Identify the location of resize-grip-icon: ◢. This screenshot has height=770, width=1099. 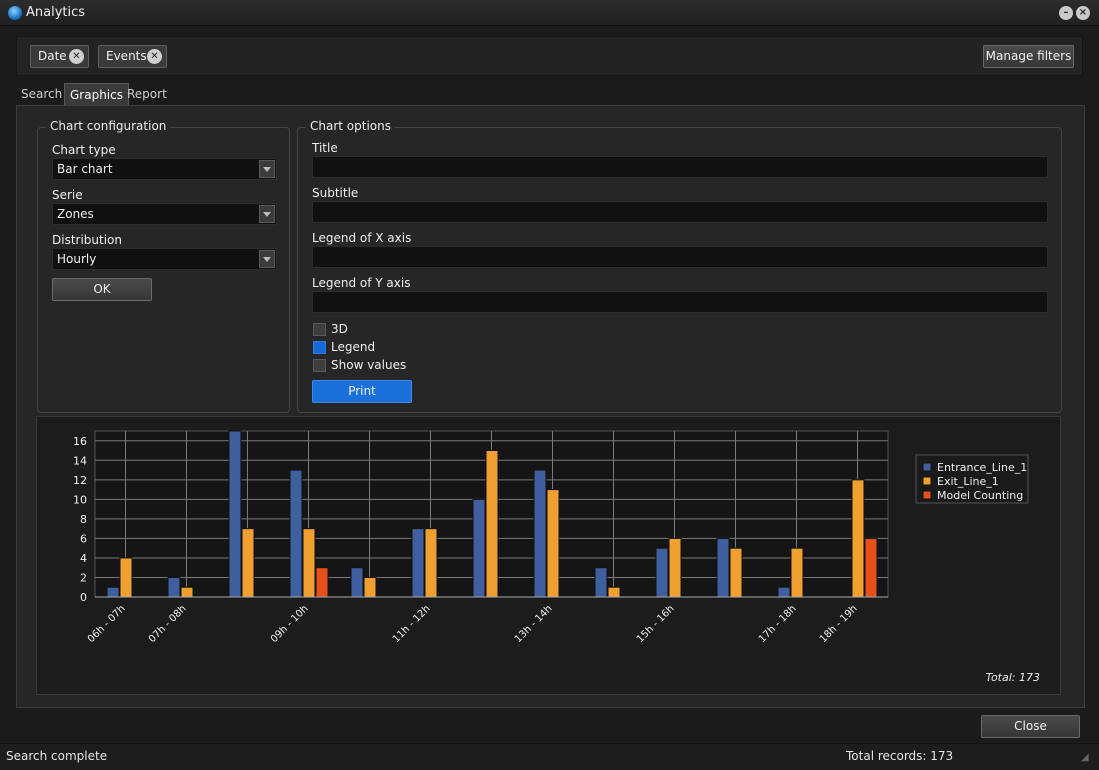
(1085, 757).